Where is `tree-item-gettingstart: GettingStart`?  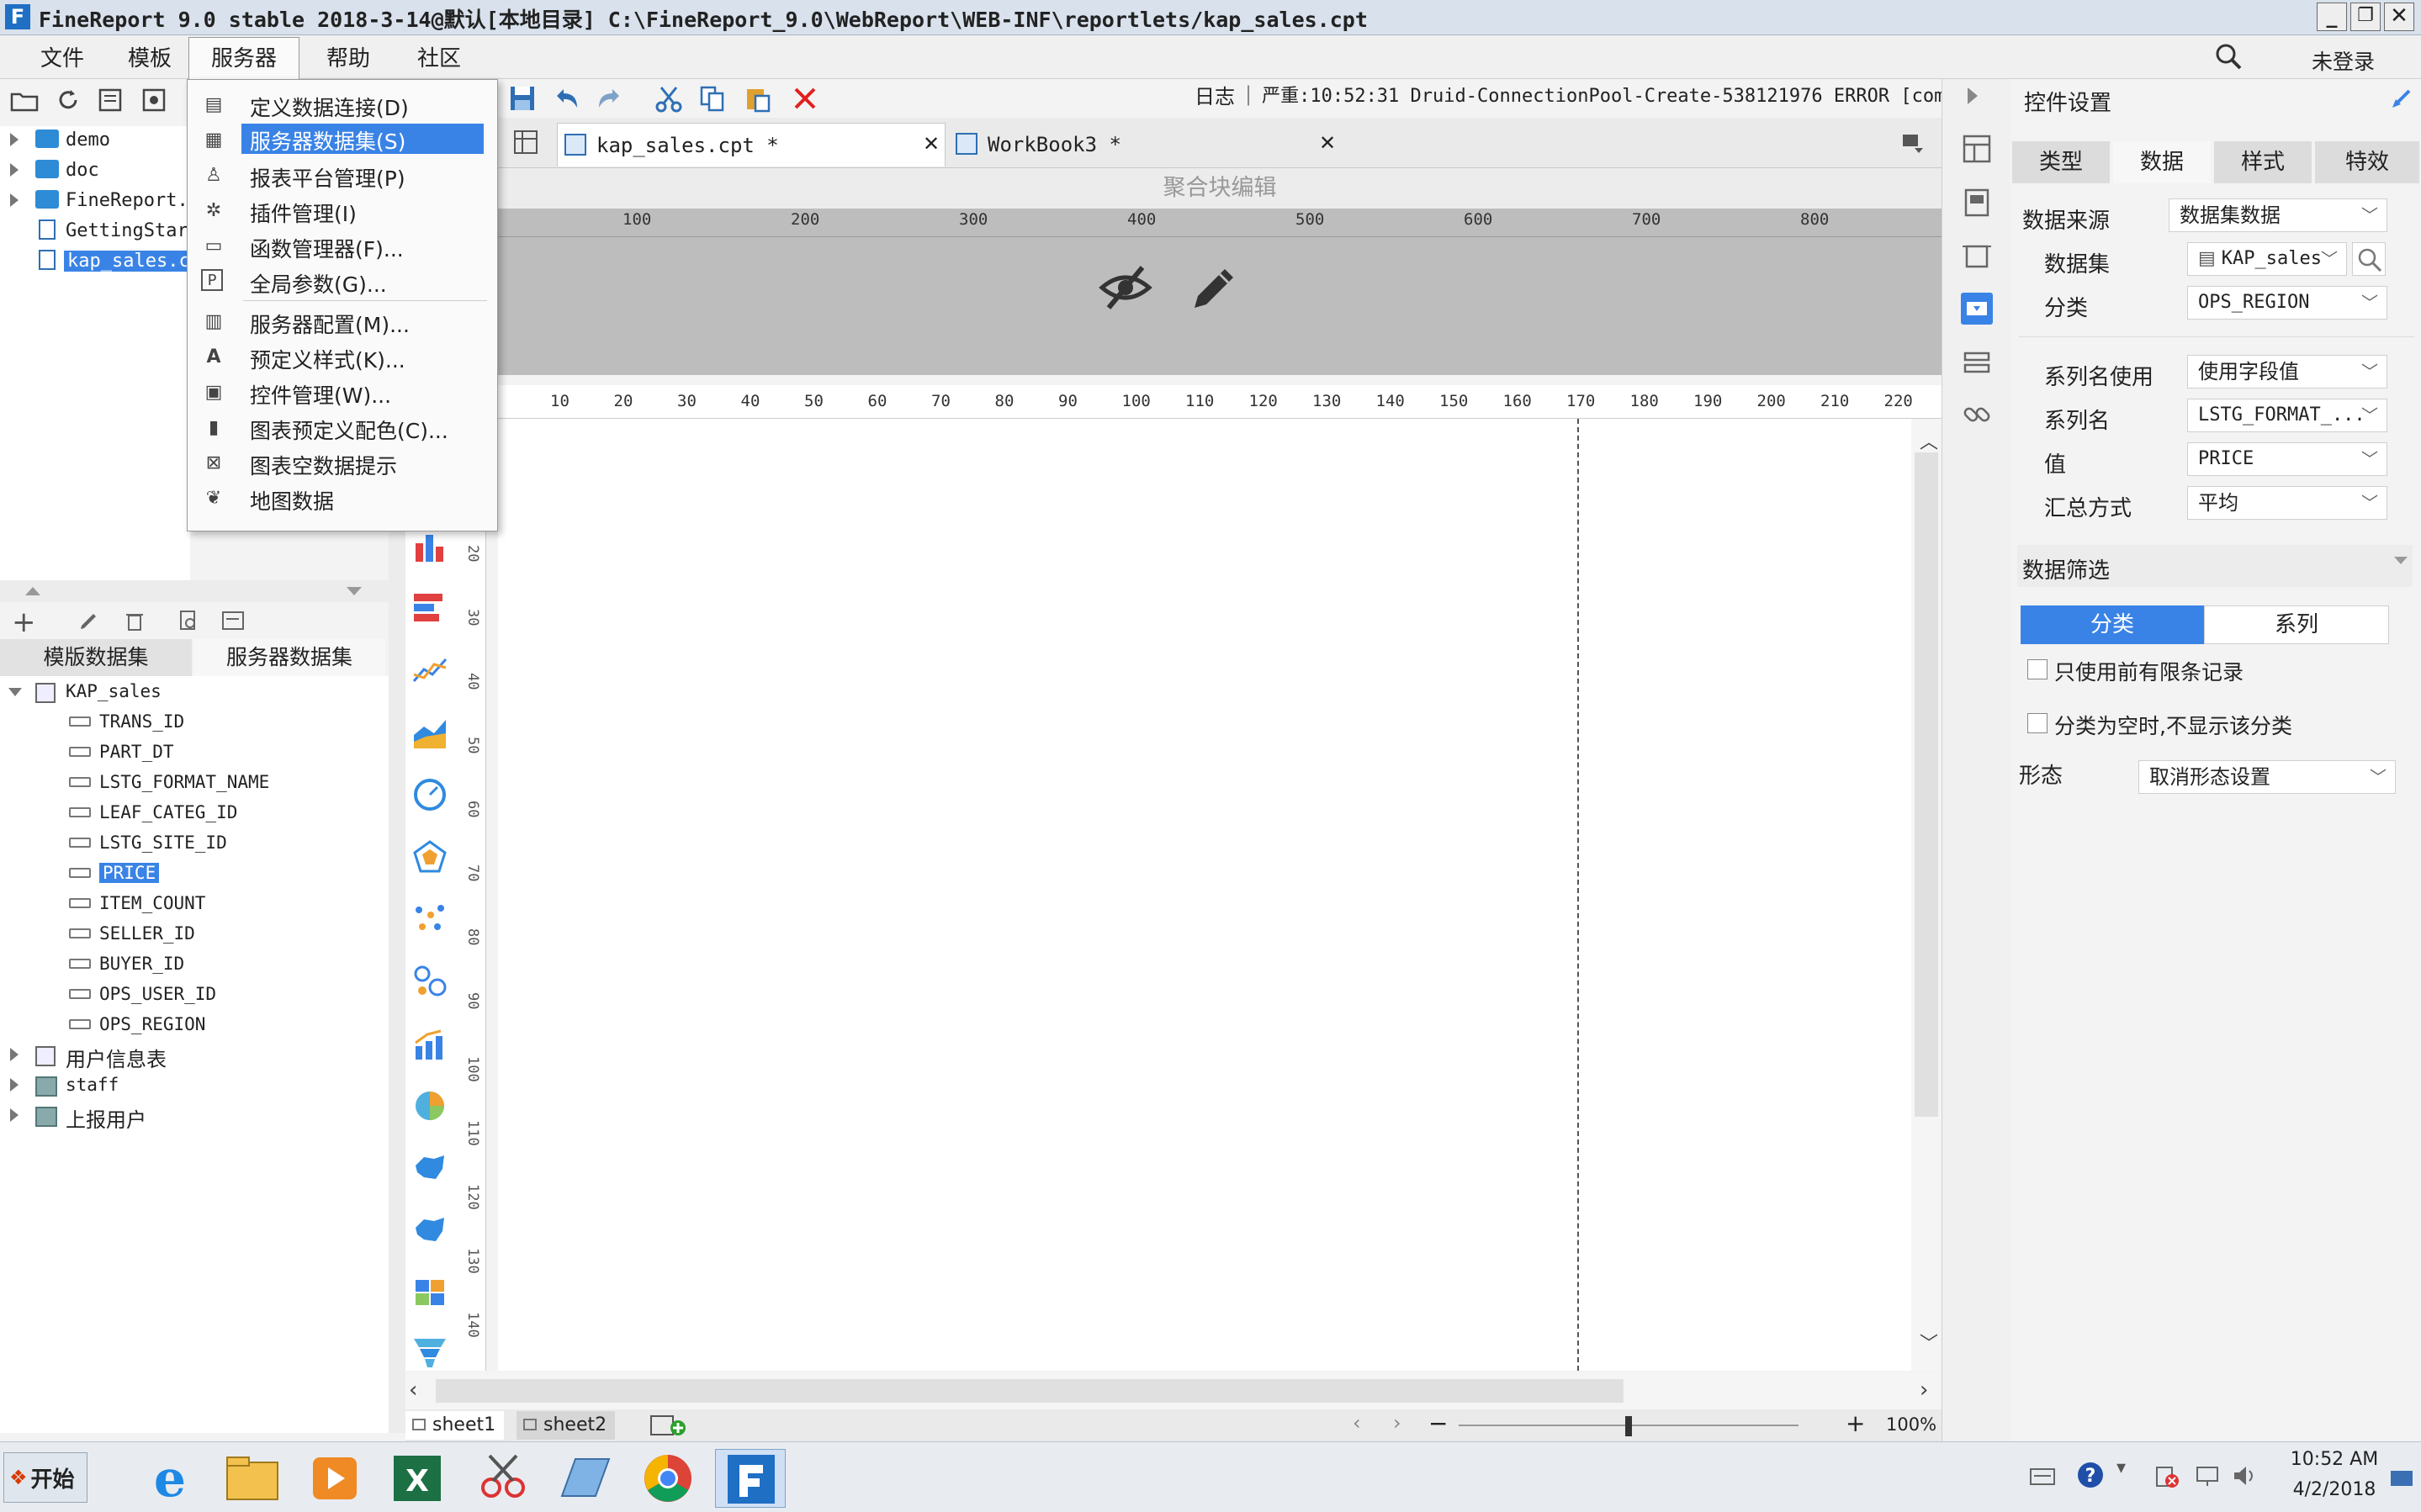 tree-item-gettingstart: GettingStart is located at coordinates (100, 231).